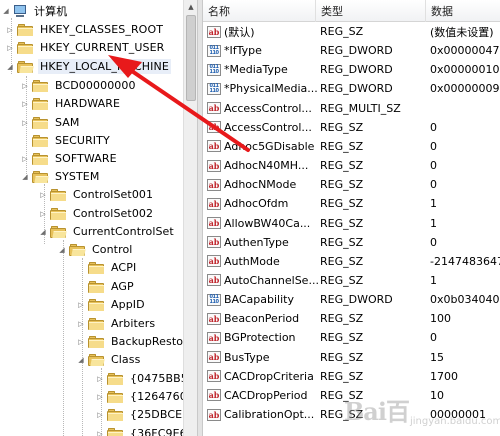 This screenshot has height=436, width=500. Describe the element at coordinates (58, 231) in the screenshot. I see `open-folder-icon` at that location.